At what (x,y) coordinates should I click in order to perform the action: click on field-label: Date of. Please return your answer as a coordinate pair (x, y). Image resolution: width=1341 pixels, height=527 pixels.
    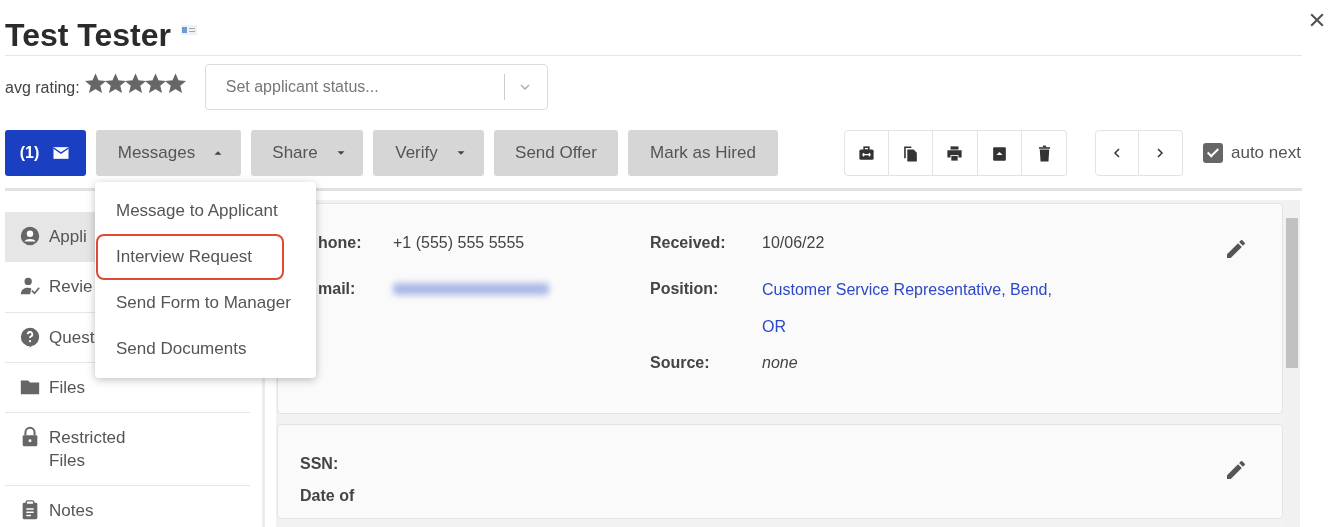
    Looking at the image, I should click on (328, 495).